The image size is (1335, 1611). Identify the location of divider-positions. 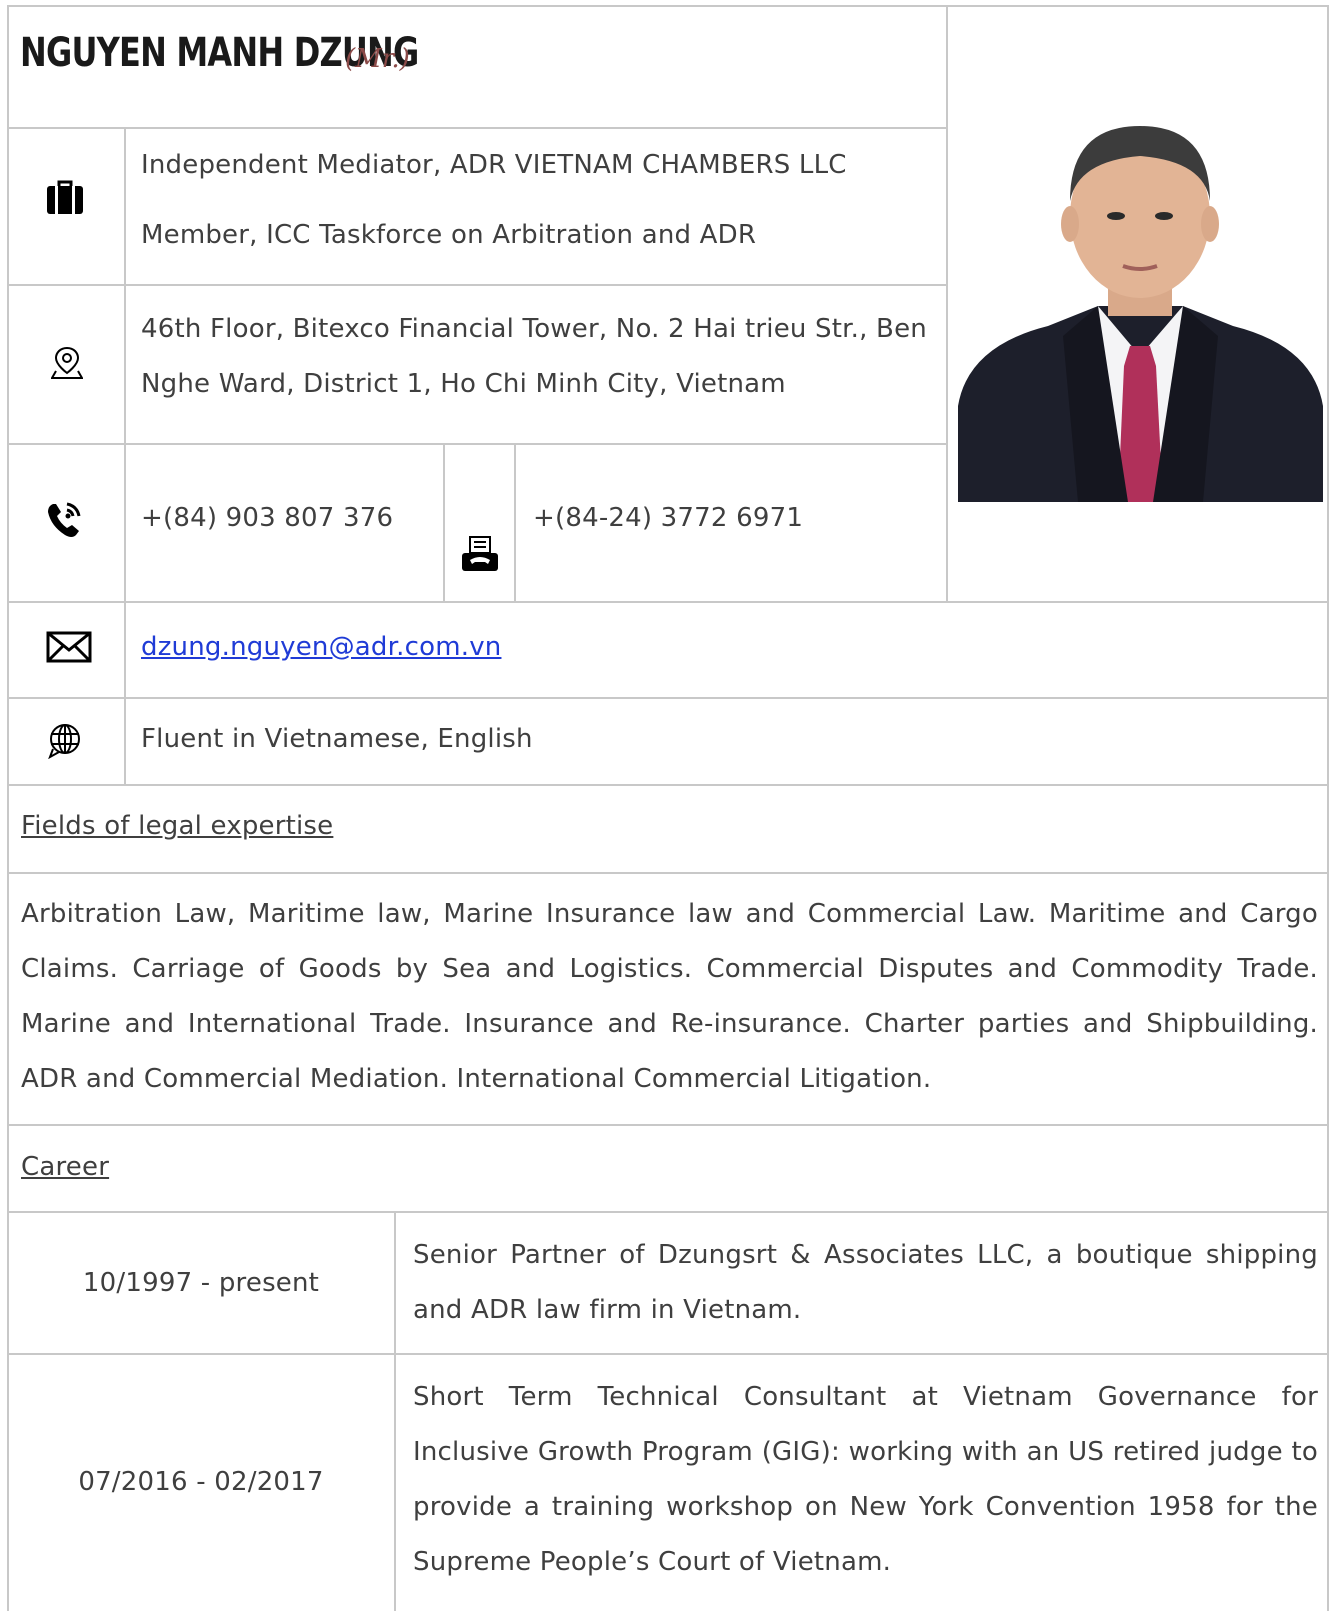
(477, 285).